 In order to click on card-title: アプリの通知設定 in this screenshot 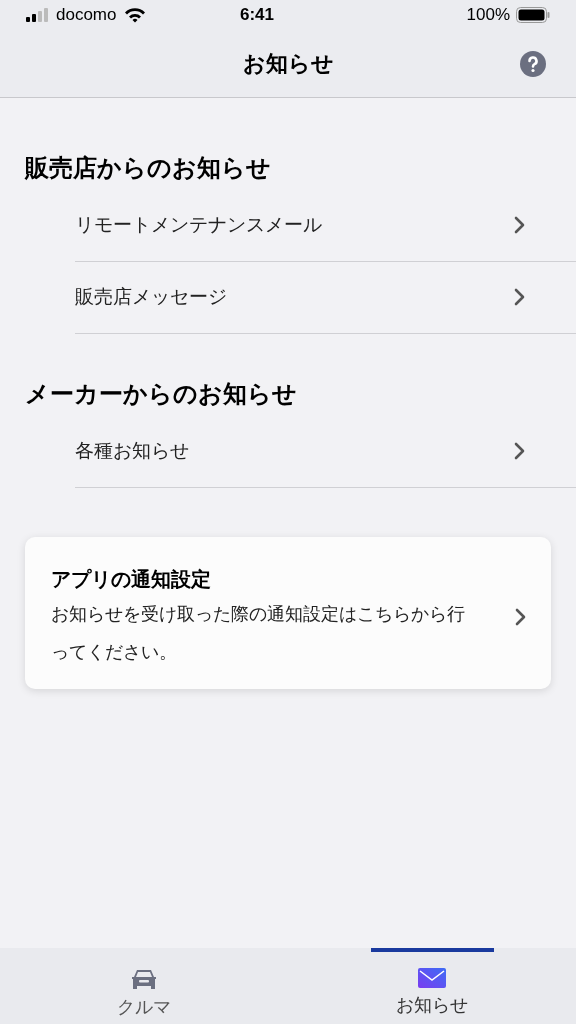, I will do `click(131, 579)`.